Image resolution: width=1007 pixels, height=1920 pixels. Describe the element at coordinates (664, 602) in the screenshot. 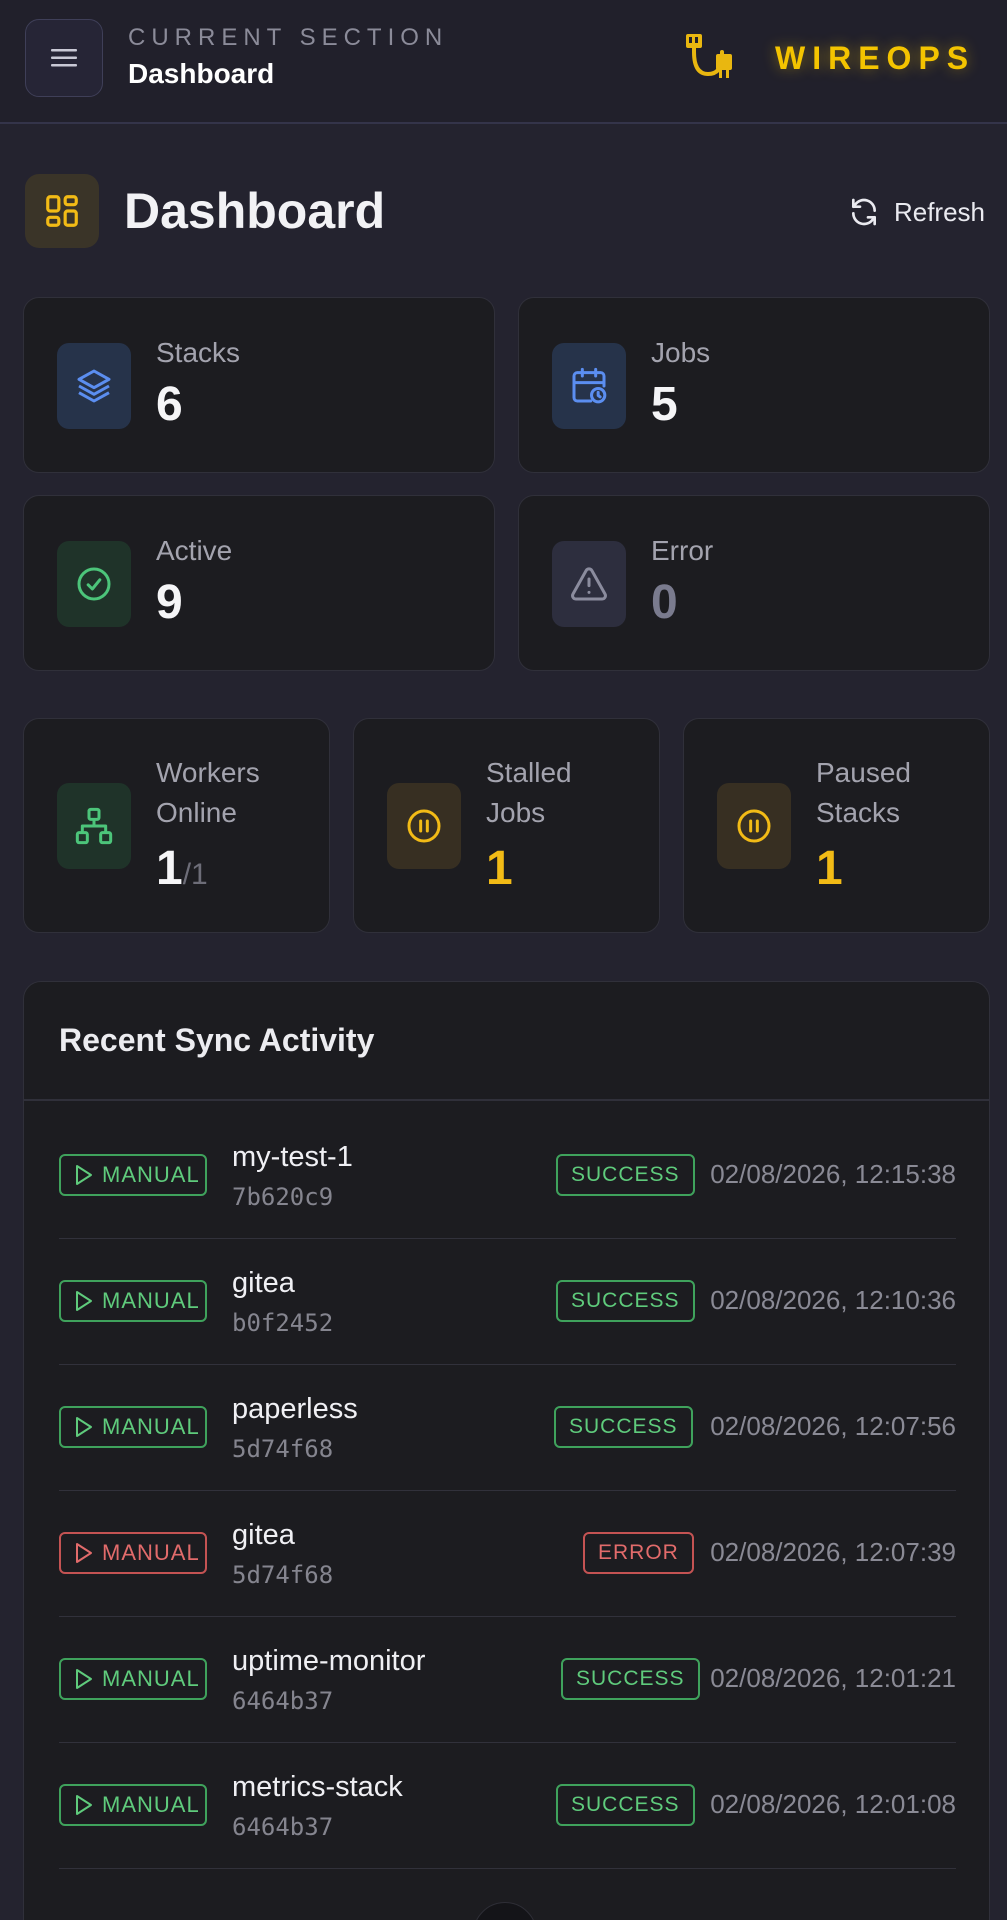

I see `stat-value: 0` at that location.